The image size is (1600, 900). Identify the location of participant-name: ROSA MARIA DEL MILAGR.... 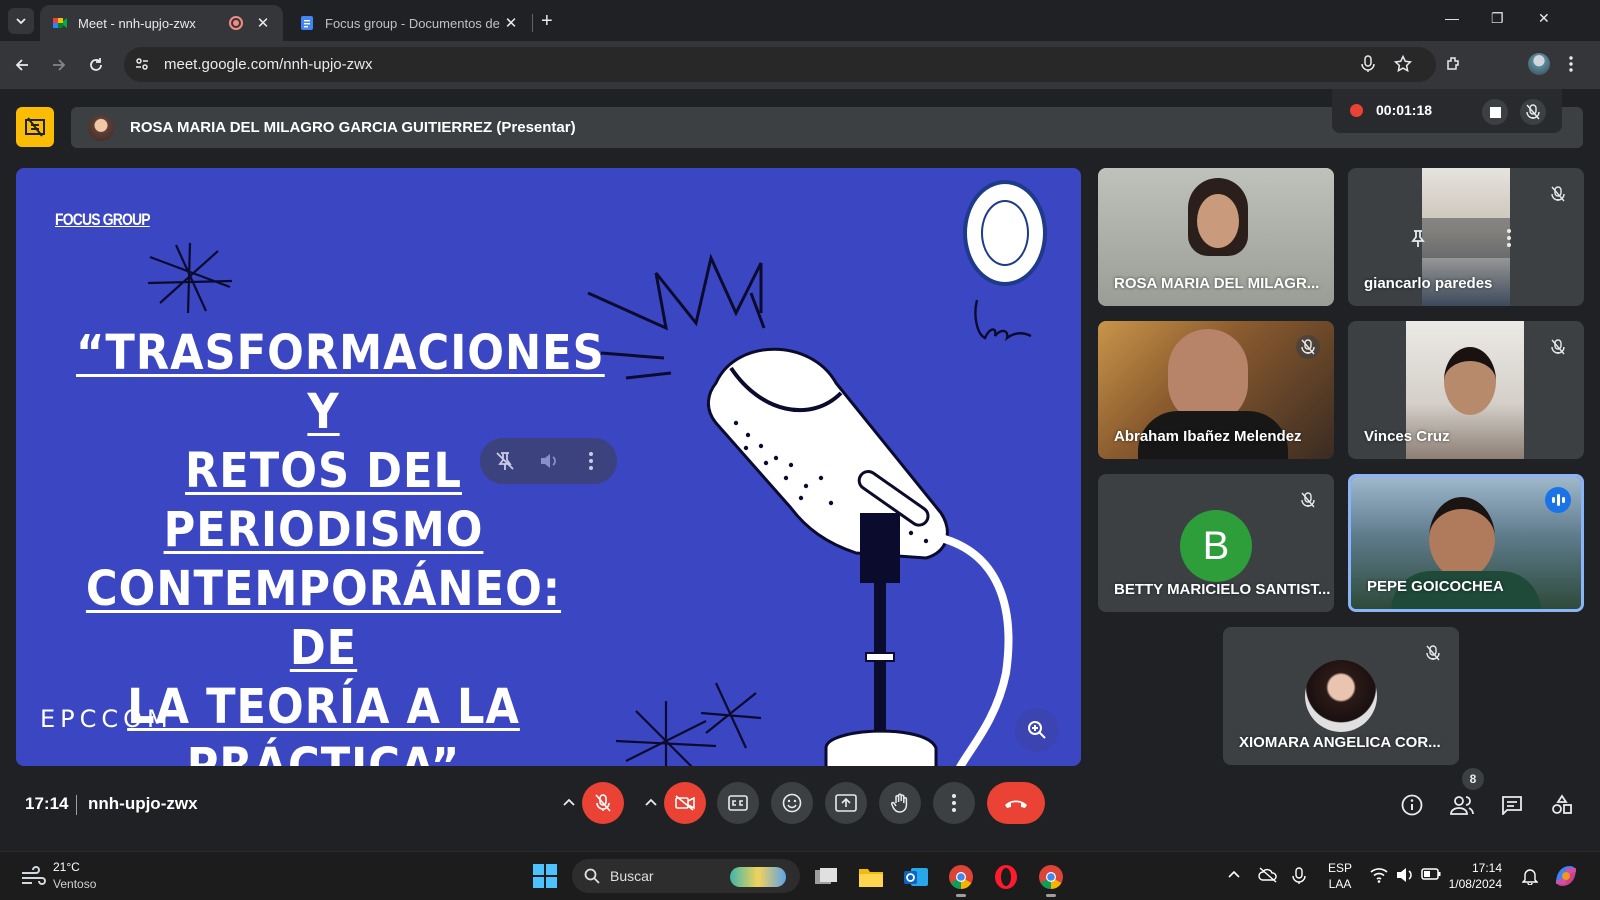
(1217, 283).